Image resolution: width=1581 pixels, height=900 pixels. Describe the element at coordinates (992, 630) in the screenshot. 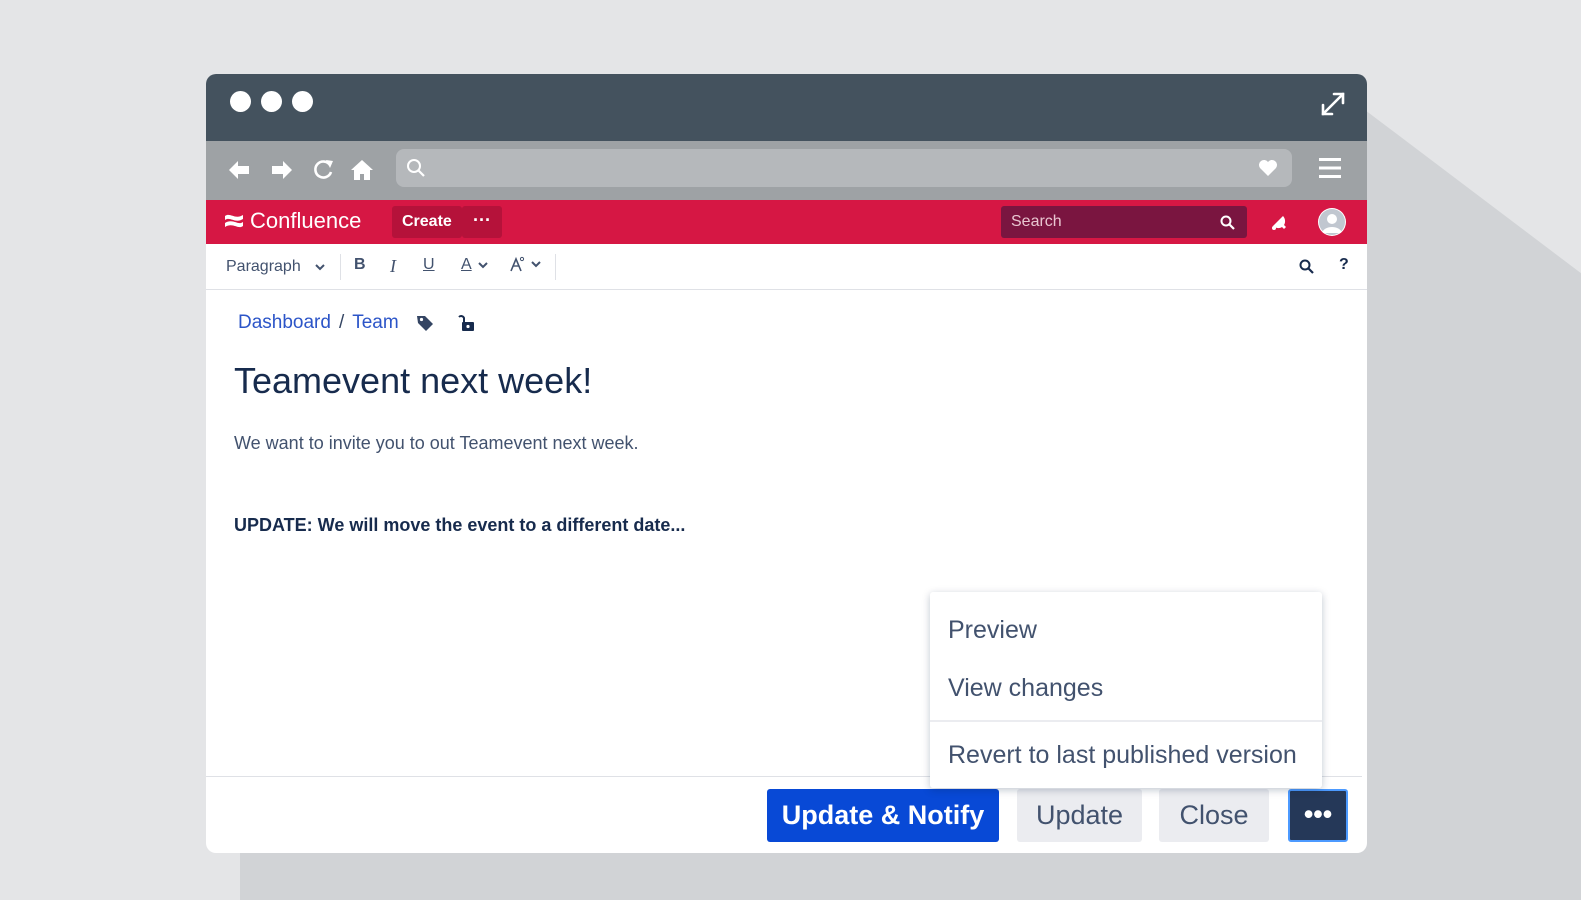

I see `menu-item-preview: Preview` at that location.